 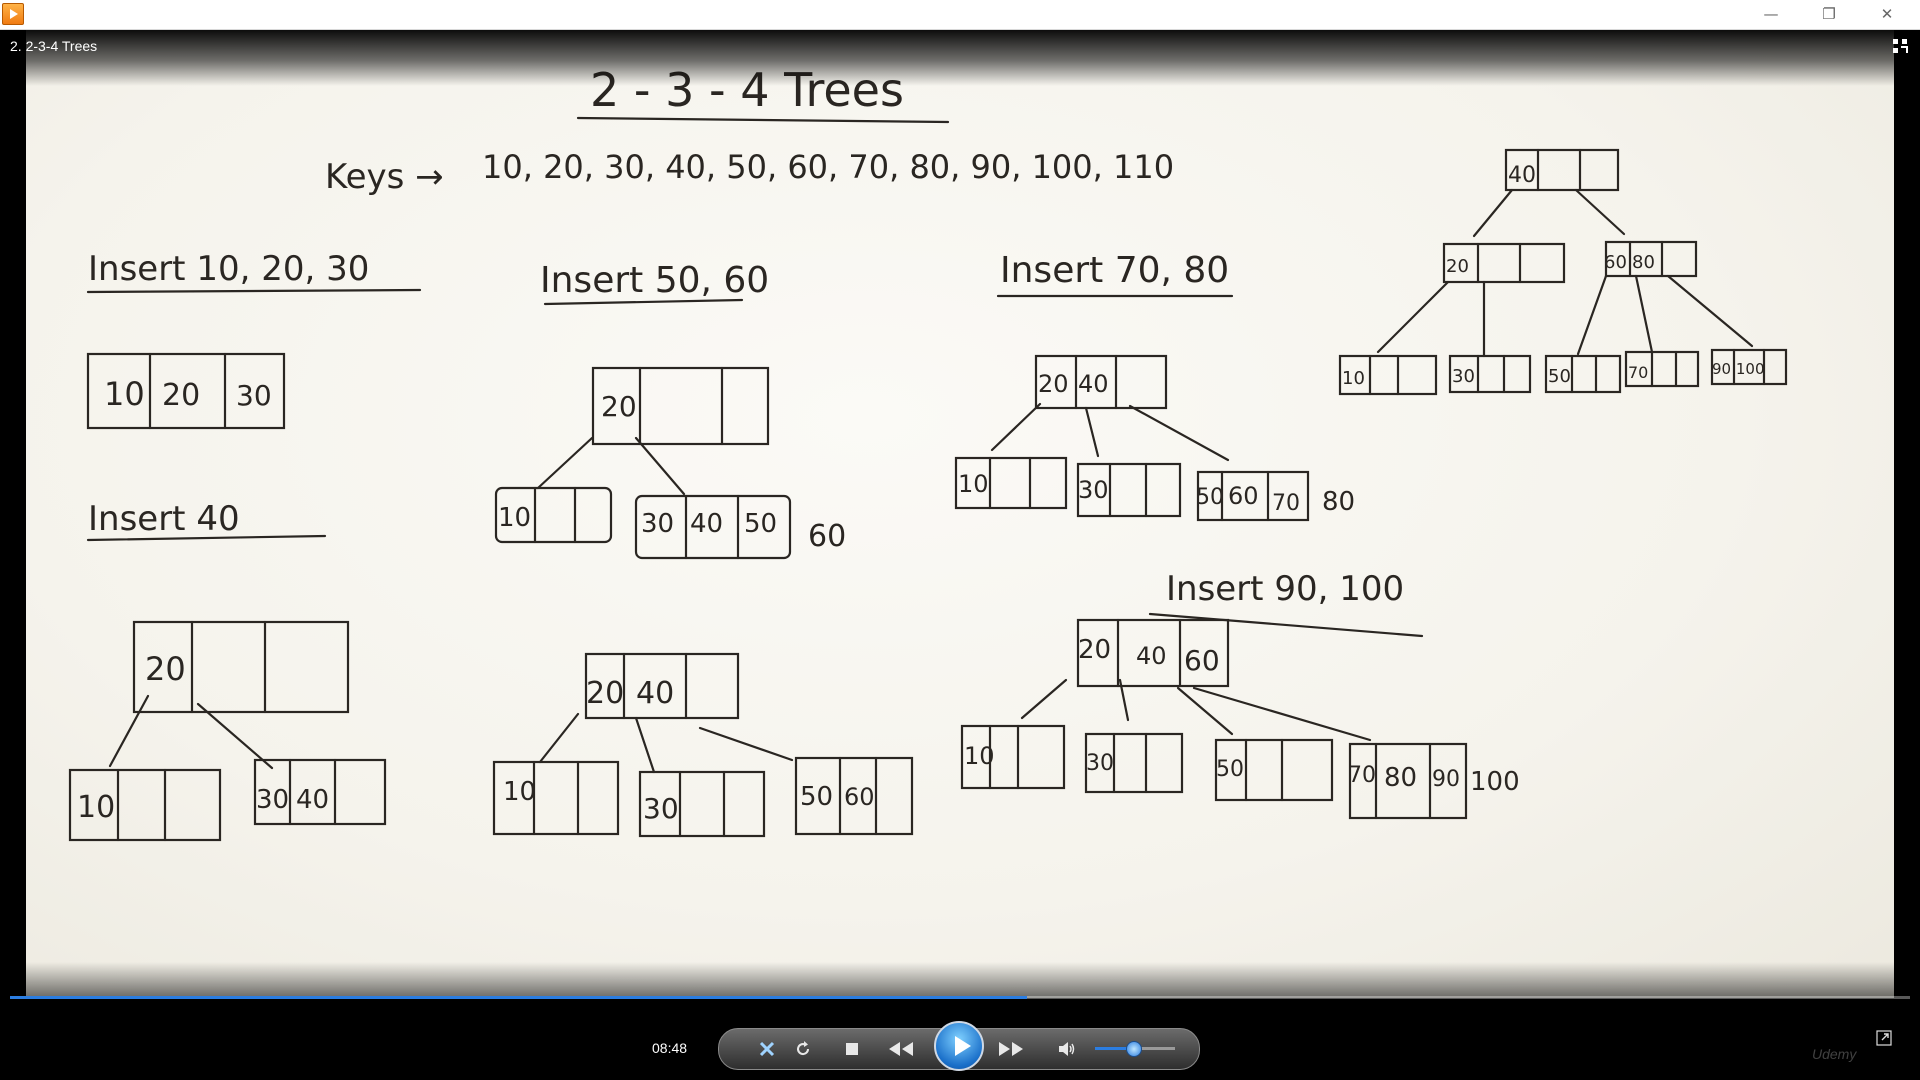 What do you see at coordinates (1400, 778) in the screenshot?
I see `step5-child-4-key-2: 80` at bounding box center [1400, 778].